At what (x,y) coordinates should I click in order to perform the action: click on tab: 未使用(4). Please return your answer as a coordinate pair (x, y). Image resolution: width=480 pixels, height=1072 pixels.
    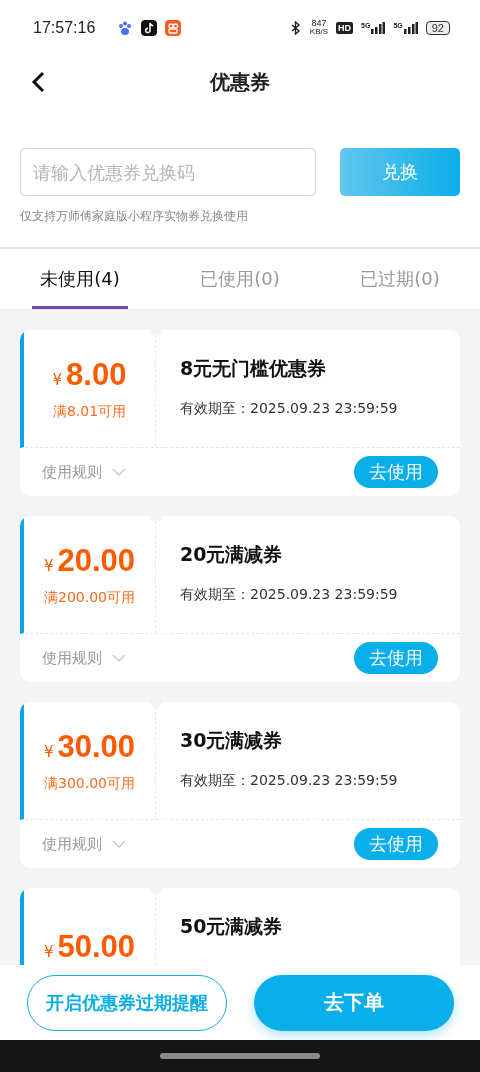
    Looking at the image, I should click on (80, 279).